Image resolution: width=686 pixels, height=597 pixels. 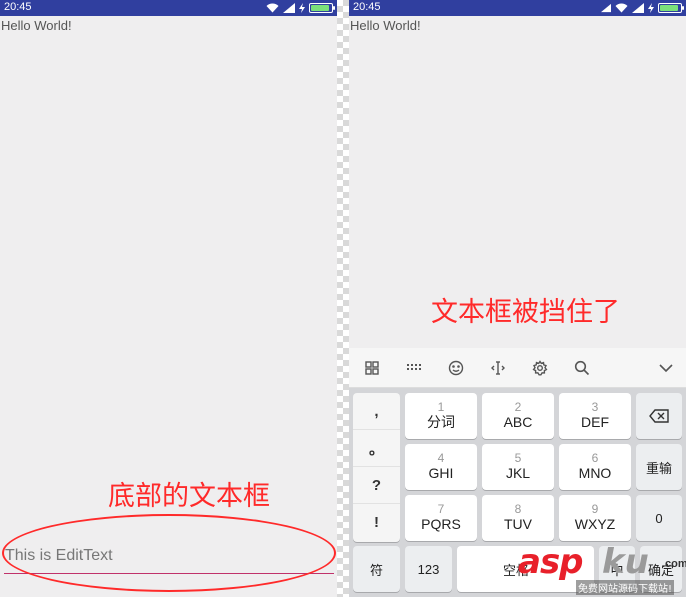 What do you see at coordinates (441, 407) in the screenshot?
I see `key-number: 1` at bounding box center [441, 407].